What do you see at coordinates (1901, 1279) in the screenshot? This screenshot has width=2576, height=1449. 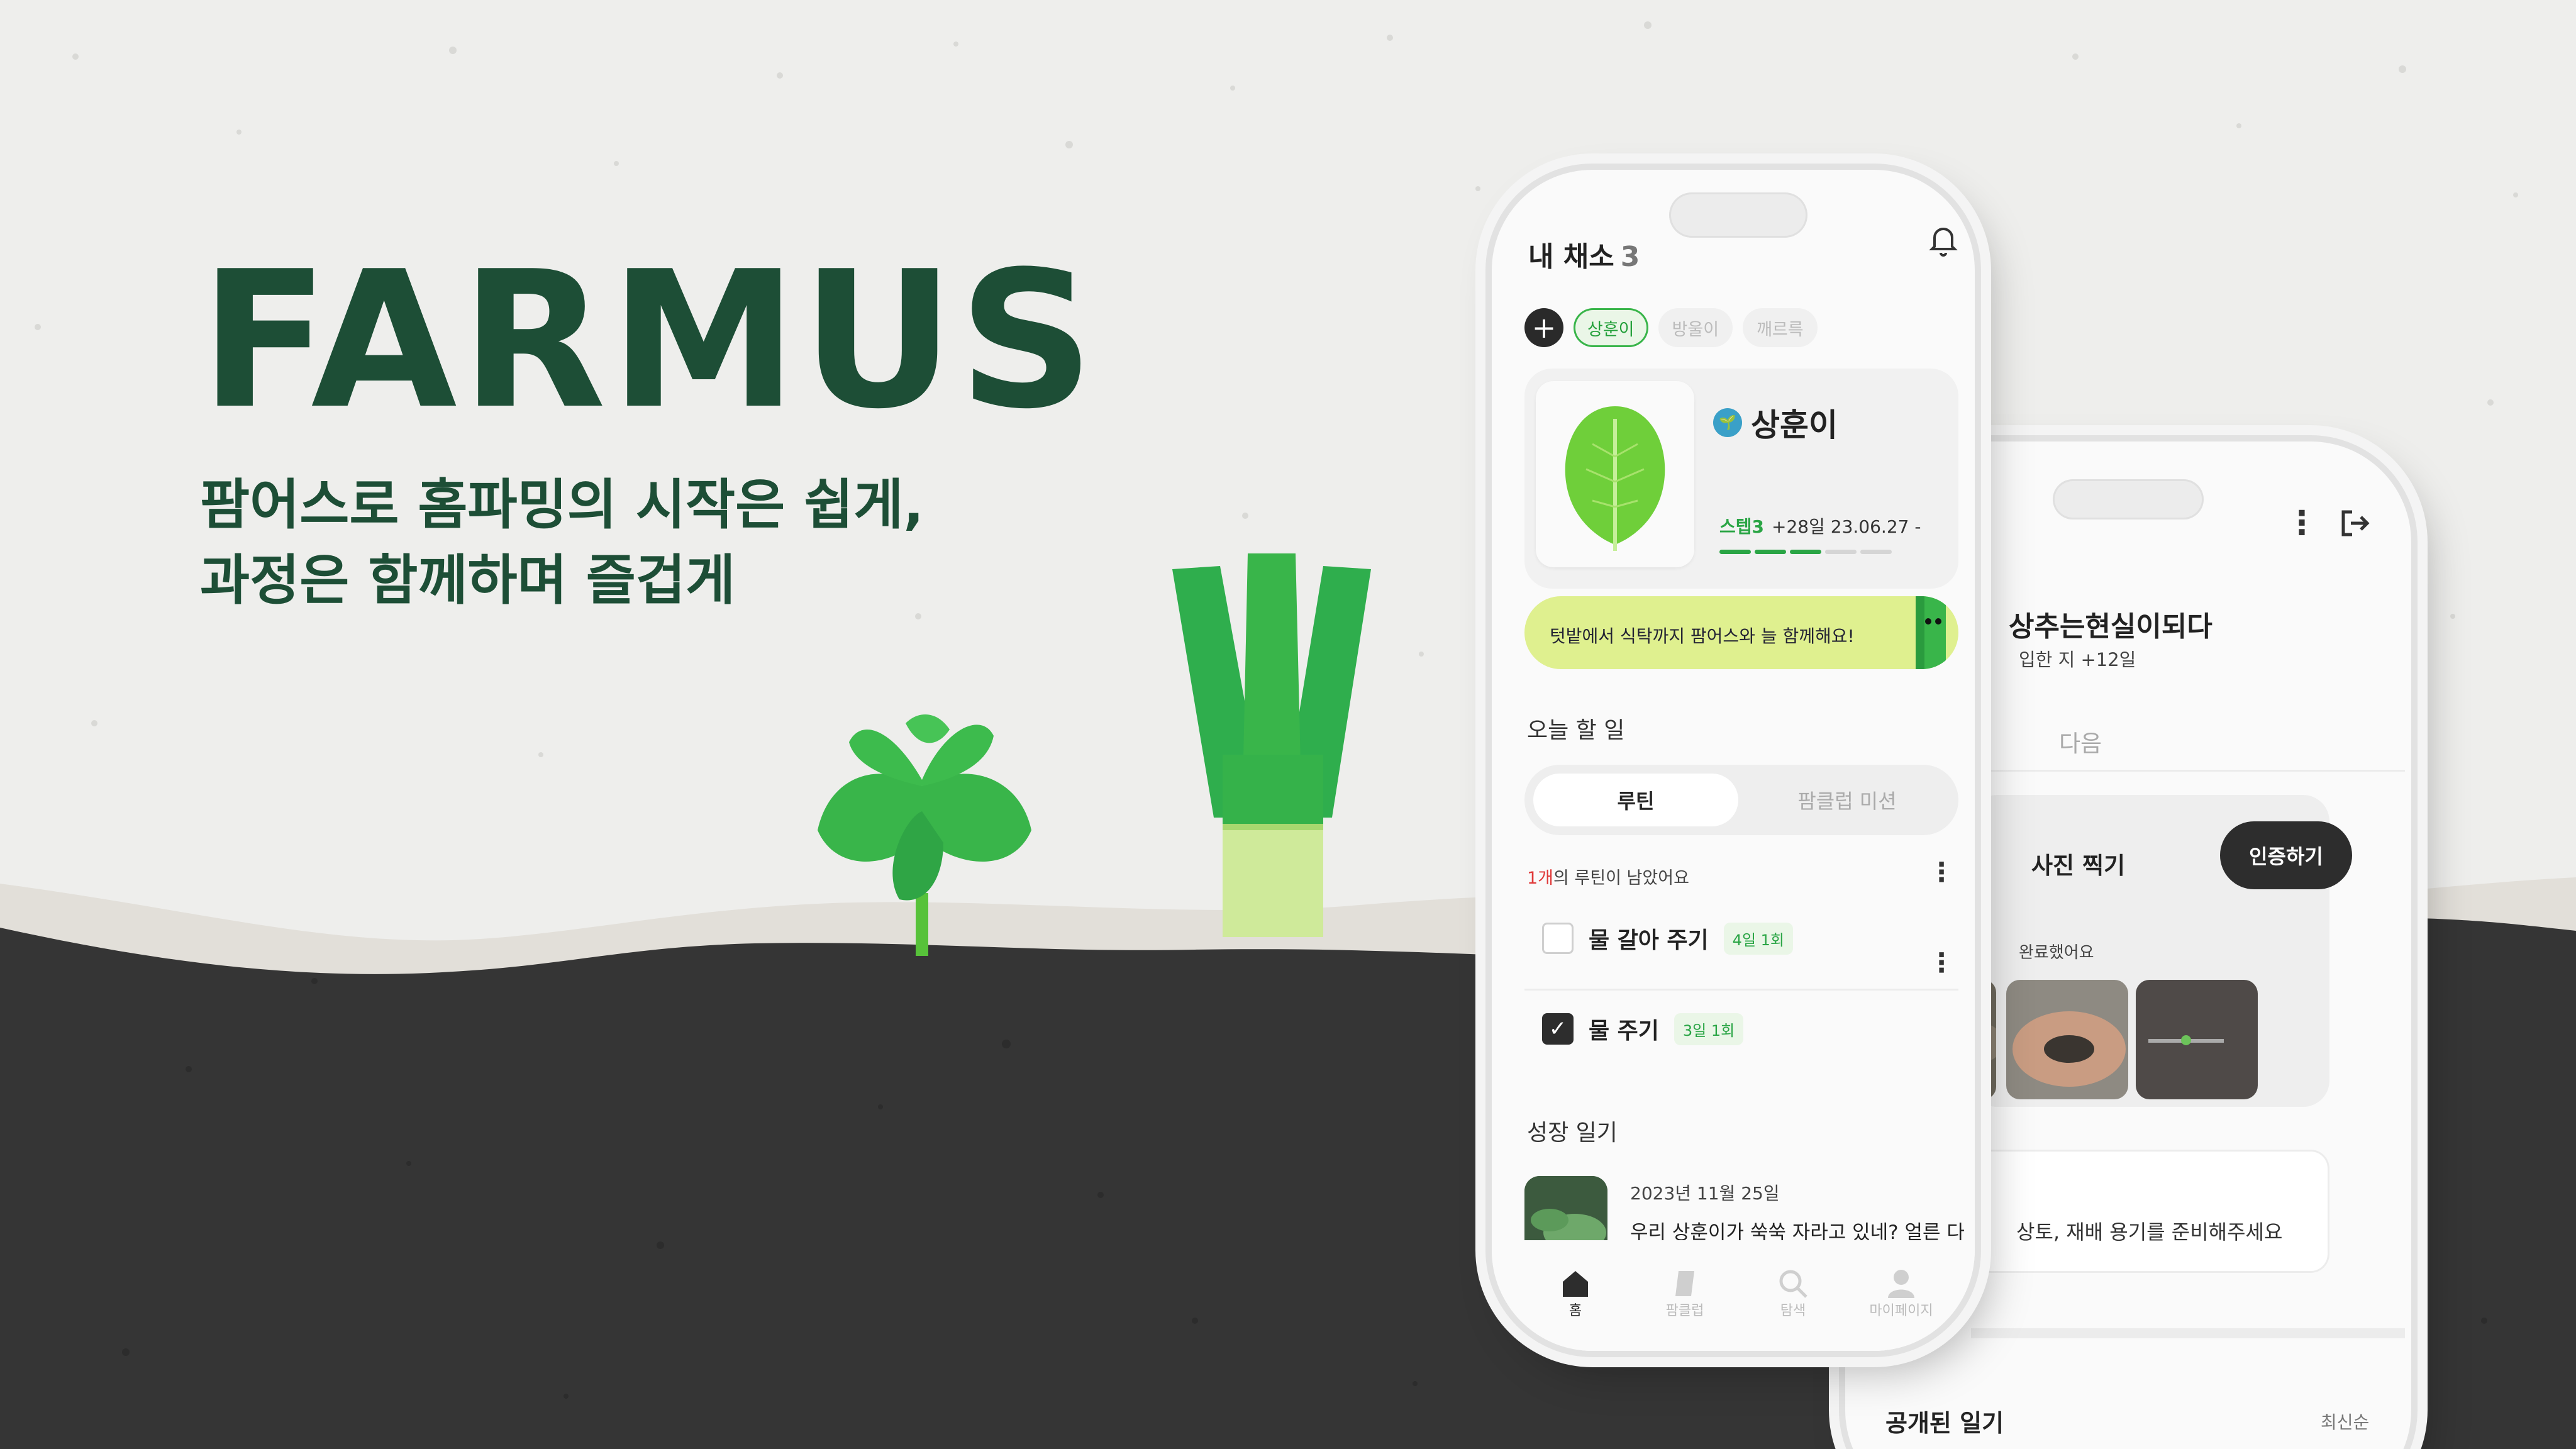 I see `user-icon` at bounding box center [1901, 1279].